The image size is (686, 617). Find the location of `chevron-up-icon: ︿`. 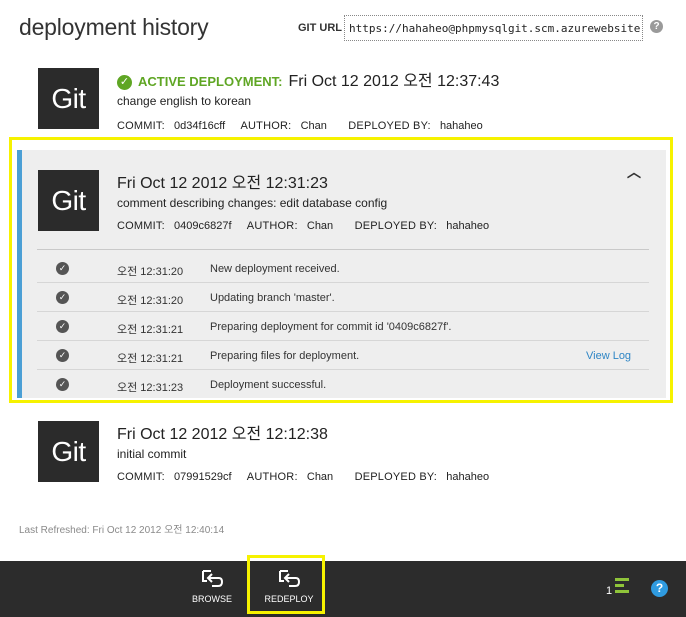

chevron-up-icon: ︿ is located at coordinates (634, 172).